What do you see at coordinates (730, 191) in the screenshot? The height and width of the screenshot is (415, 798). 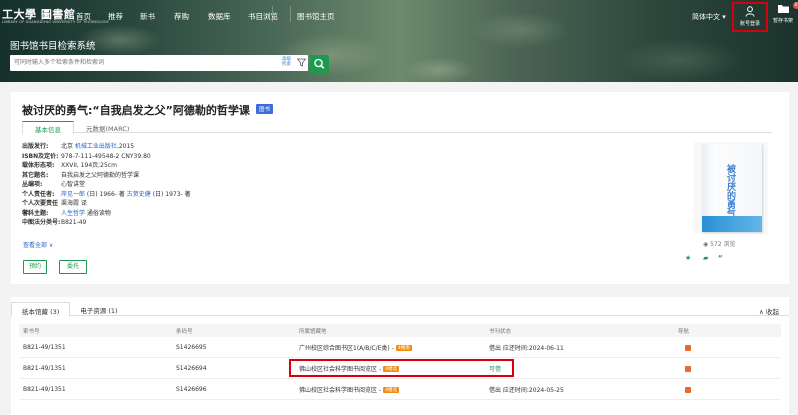 I see `cover-title: 被讨厌的勇气` at bounding box center [730, 191].